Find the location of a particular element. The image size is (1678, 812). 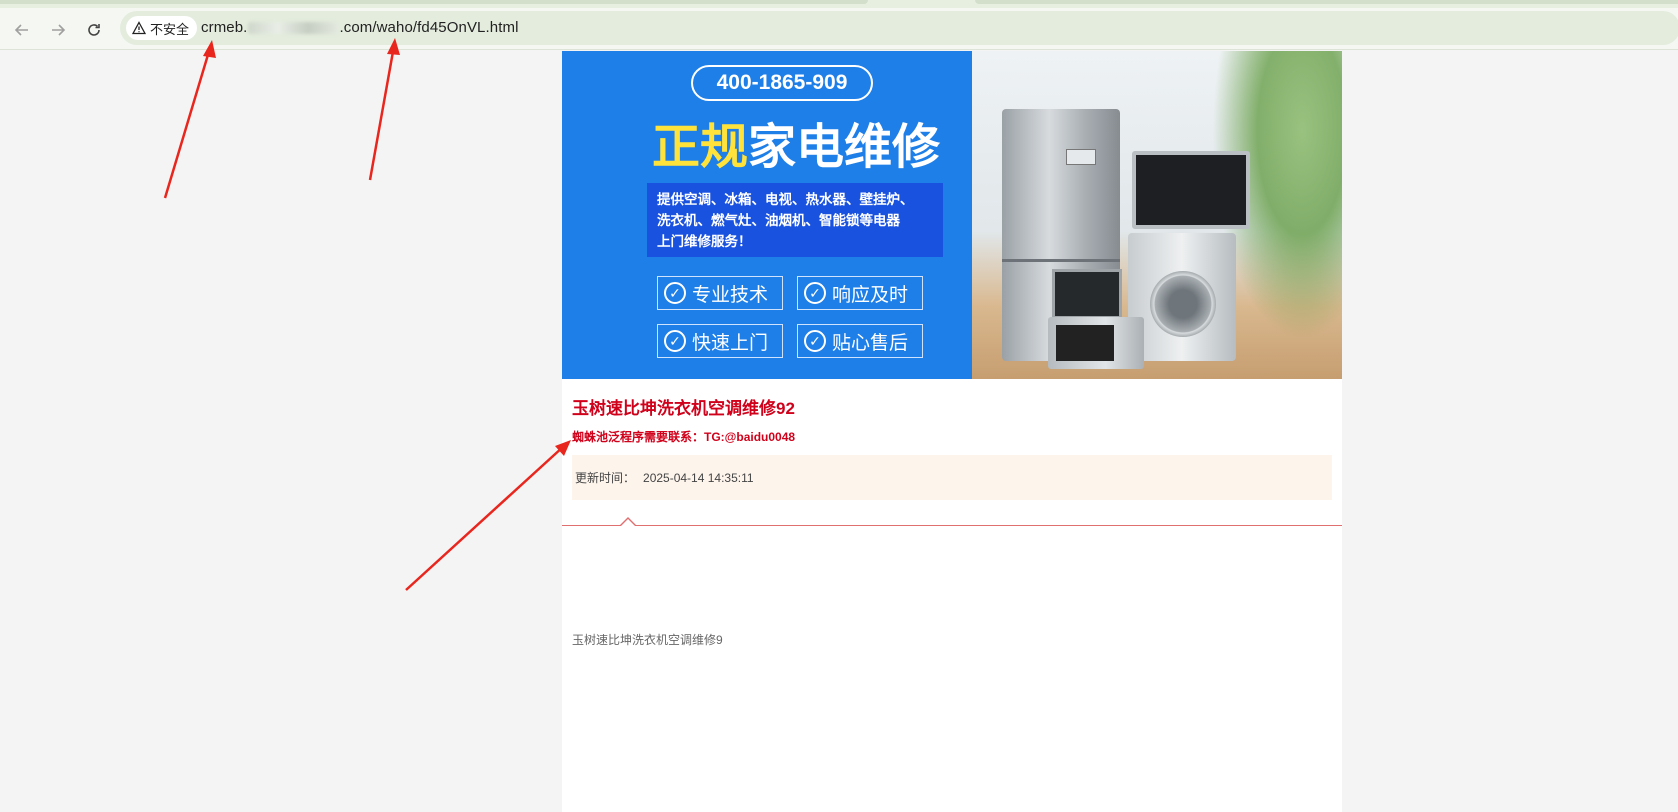

reload-icon is located at coordinates (94, 30).